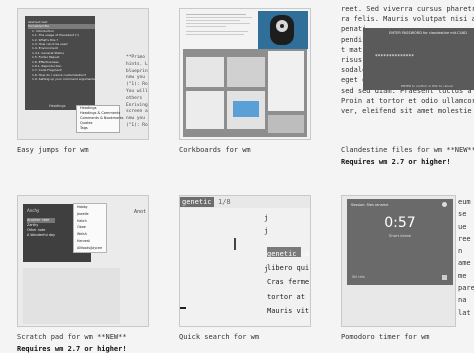 The image size is (474, 353). Describe the element at coordinates (407, 111) in the screenshot. I see `text-line: ver, eleifend sit amet molestie sed.` at that location.